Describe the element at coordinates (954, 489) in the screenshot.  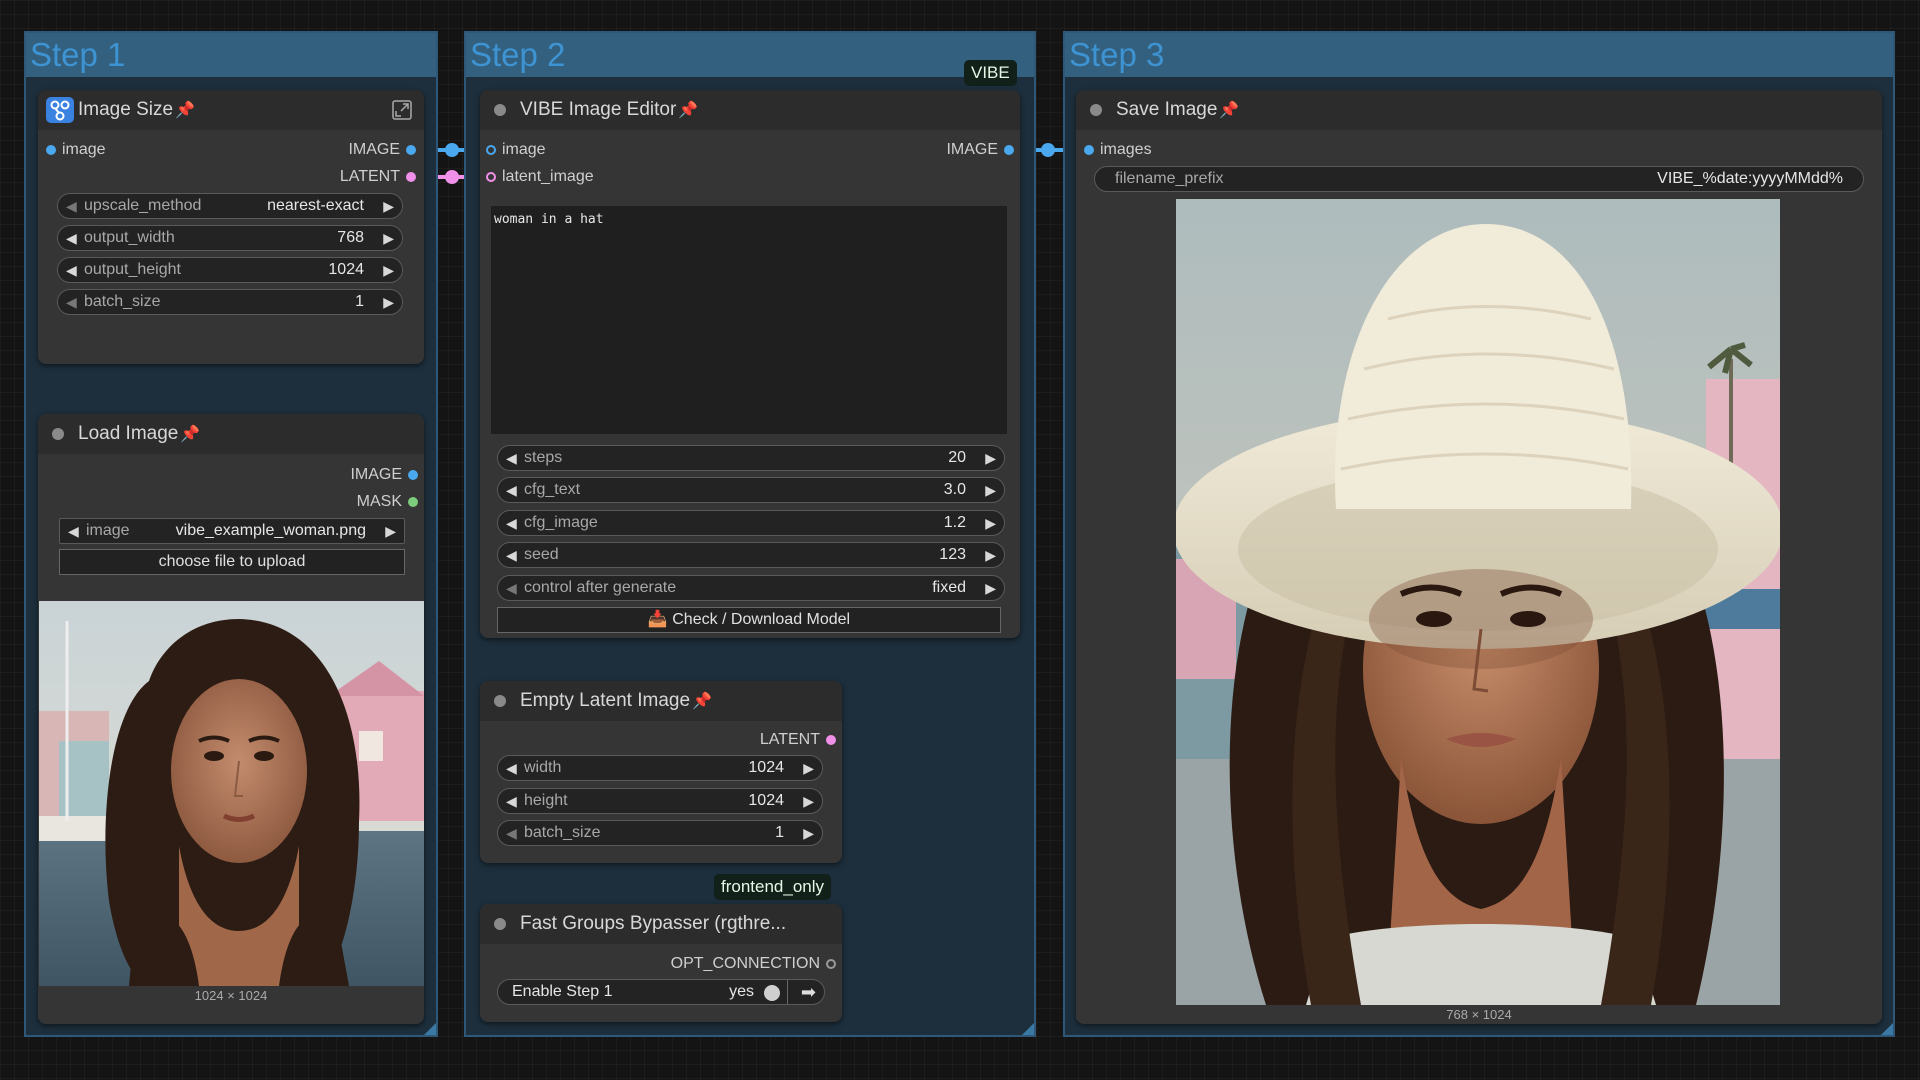
I see `widget-value: 3.0` at that location.